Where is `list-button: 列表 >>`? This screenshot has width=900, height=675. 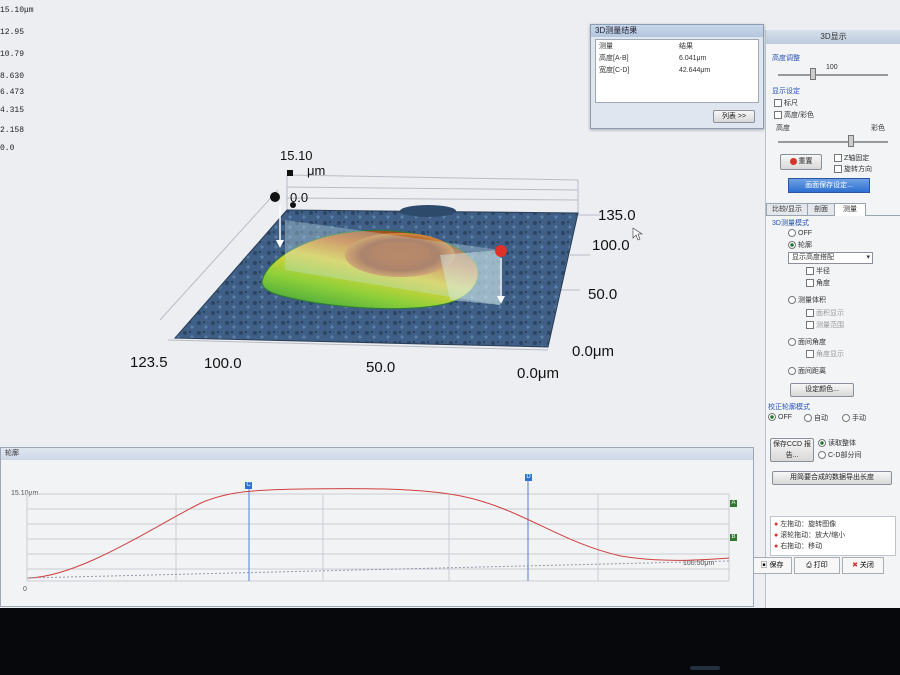 list-button: 列表 >> is located at coordinates (734, 116).